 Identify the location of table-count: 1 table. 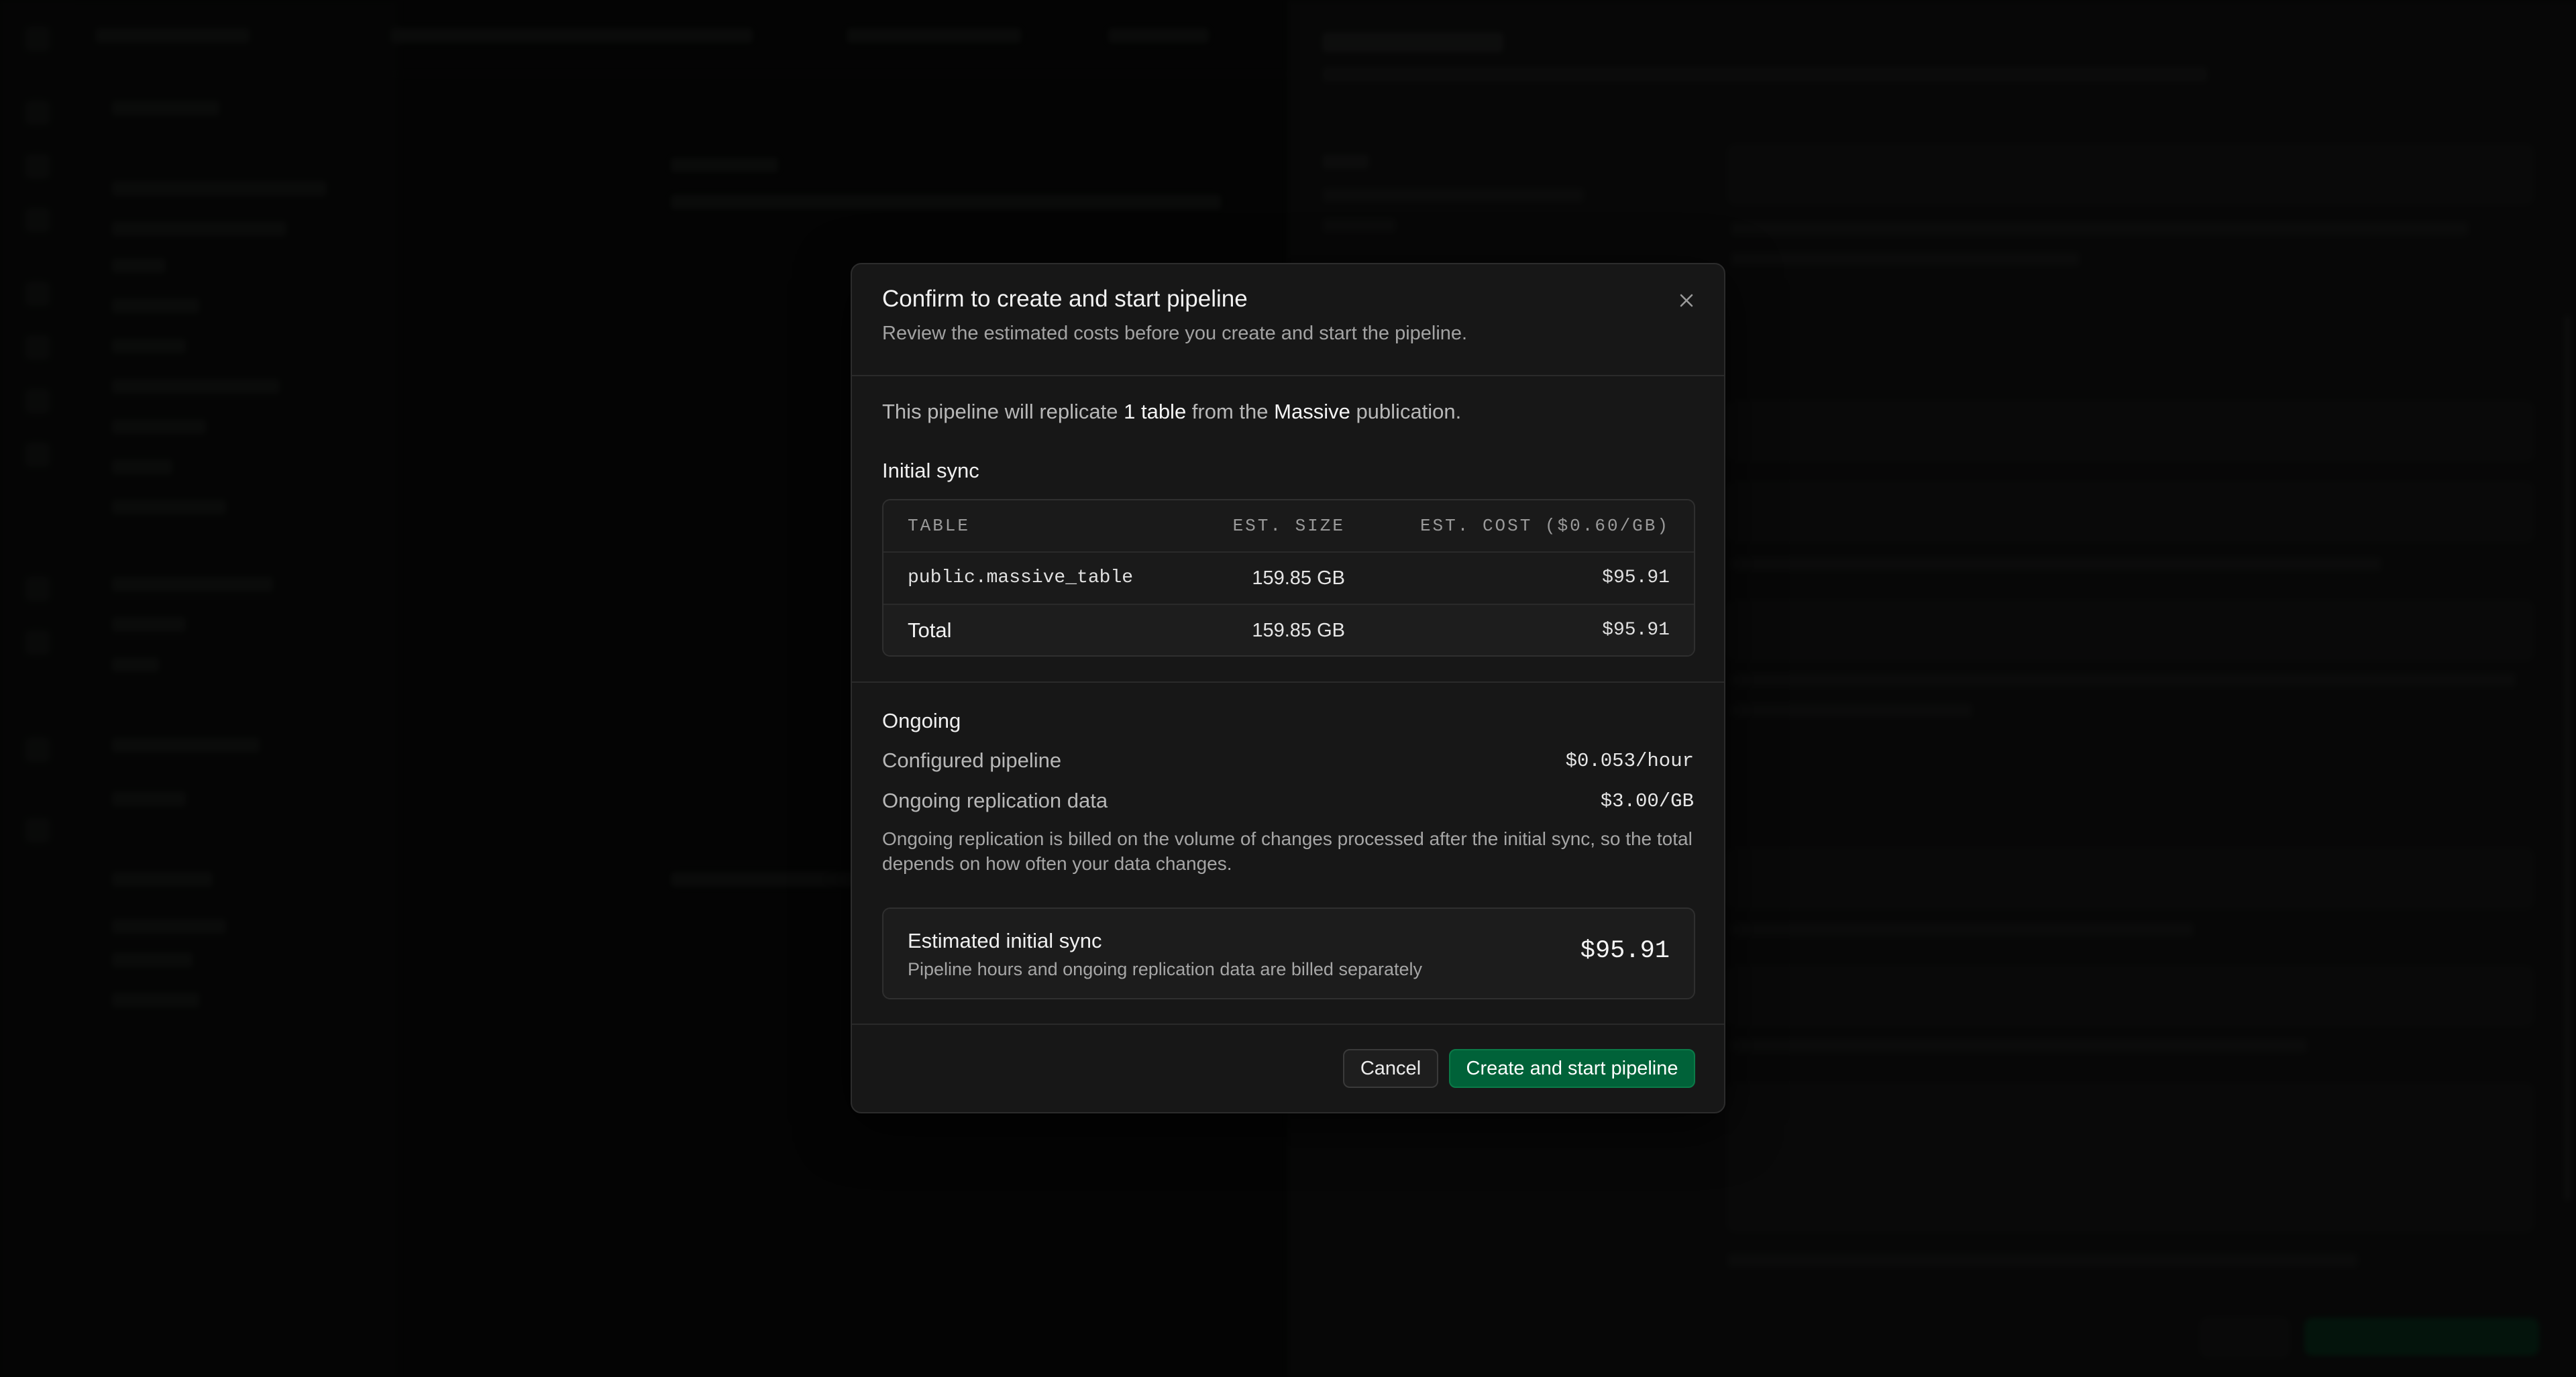
(1155, 411).